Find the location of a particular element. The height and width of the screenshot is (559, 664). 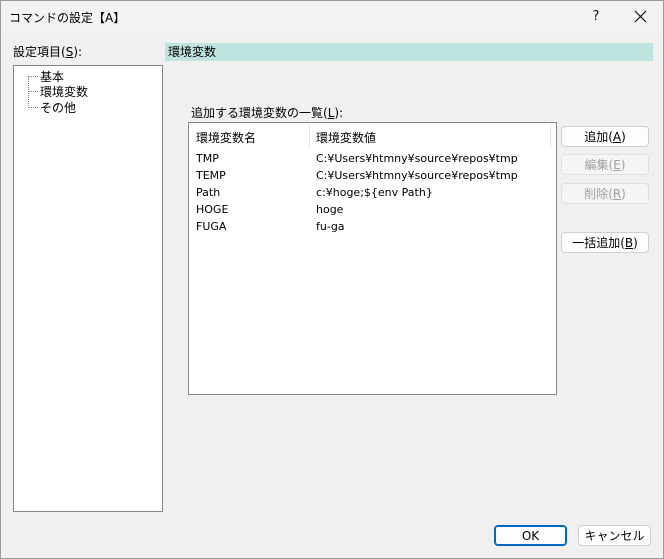

tree-item-other: その他 is located at coordinates (52, 107).